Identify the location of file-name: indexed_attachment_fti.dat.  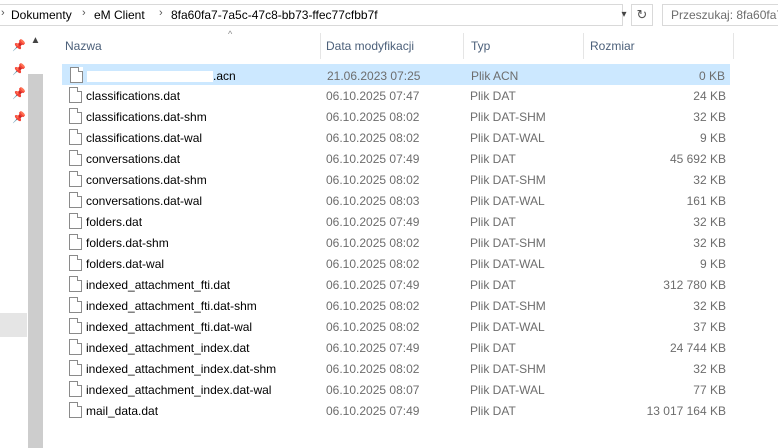
(158, 285).